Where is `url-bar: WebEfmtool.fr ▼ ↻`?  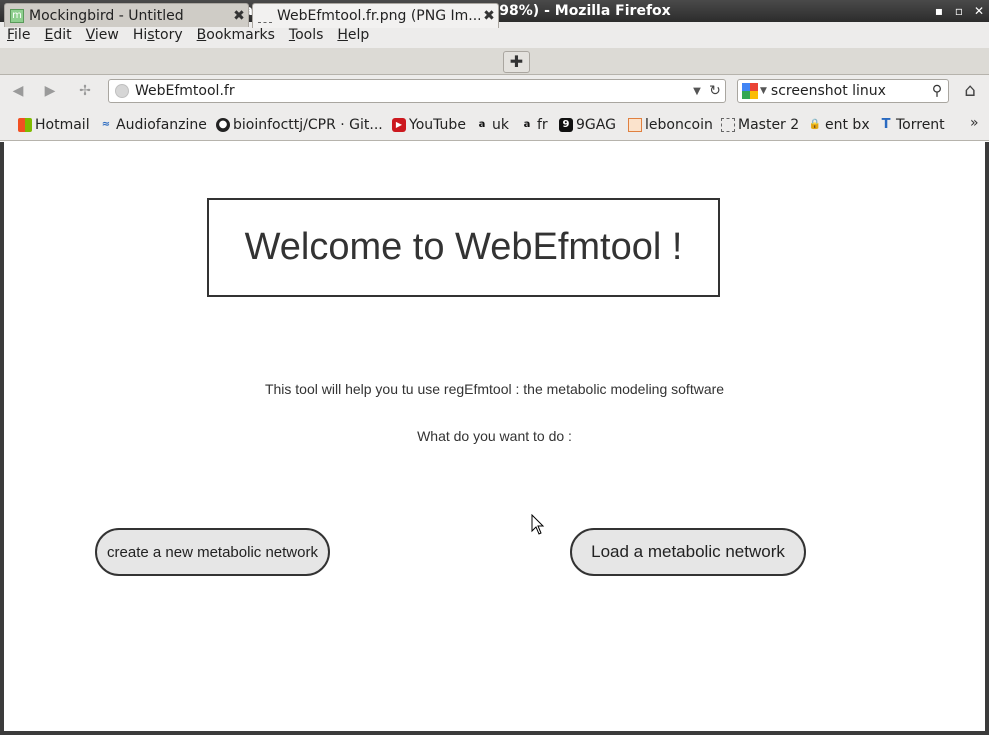
url-bar: WebEfmtool.fr ▼ ↻ is located at coordinates (417, 91).